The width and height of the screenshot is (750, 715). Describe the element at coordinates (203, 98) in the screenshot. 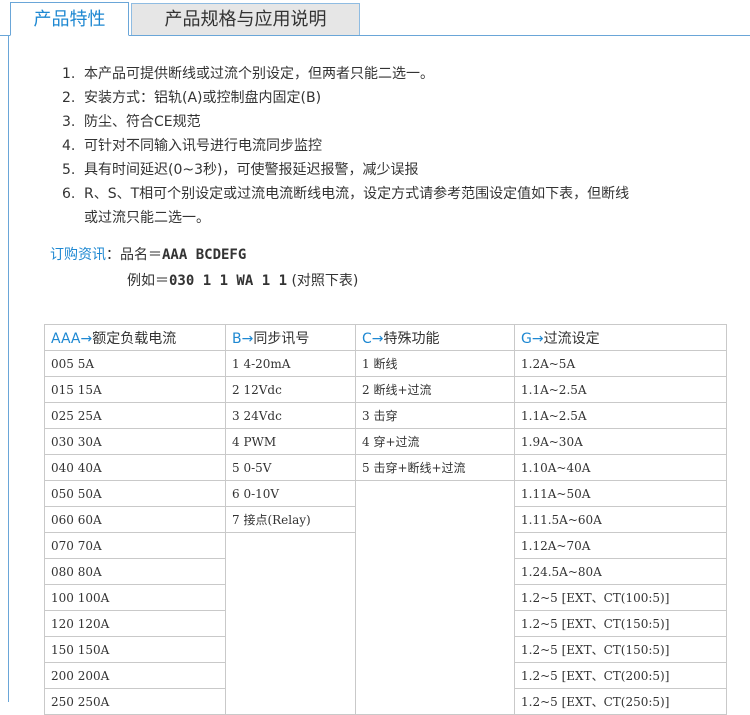

I see `feature-text: 安装方式：铝轨(A)或控制盘内固定(B)` at that location.